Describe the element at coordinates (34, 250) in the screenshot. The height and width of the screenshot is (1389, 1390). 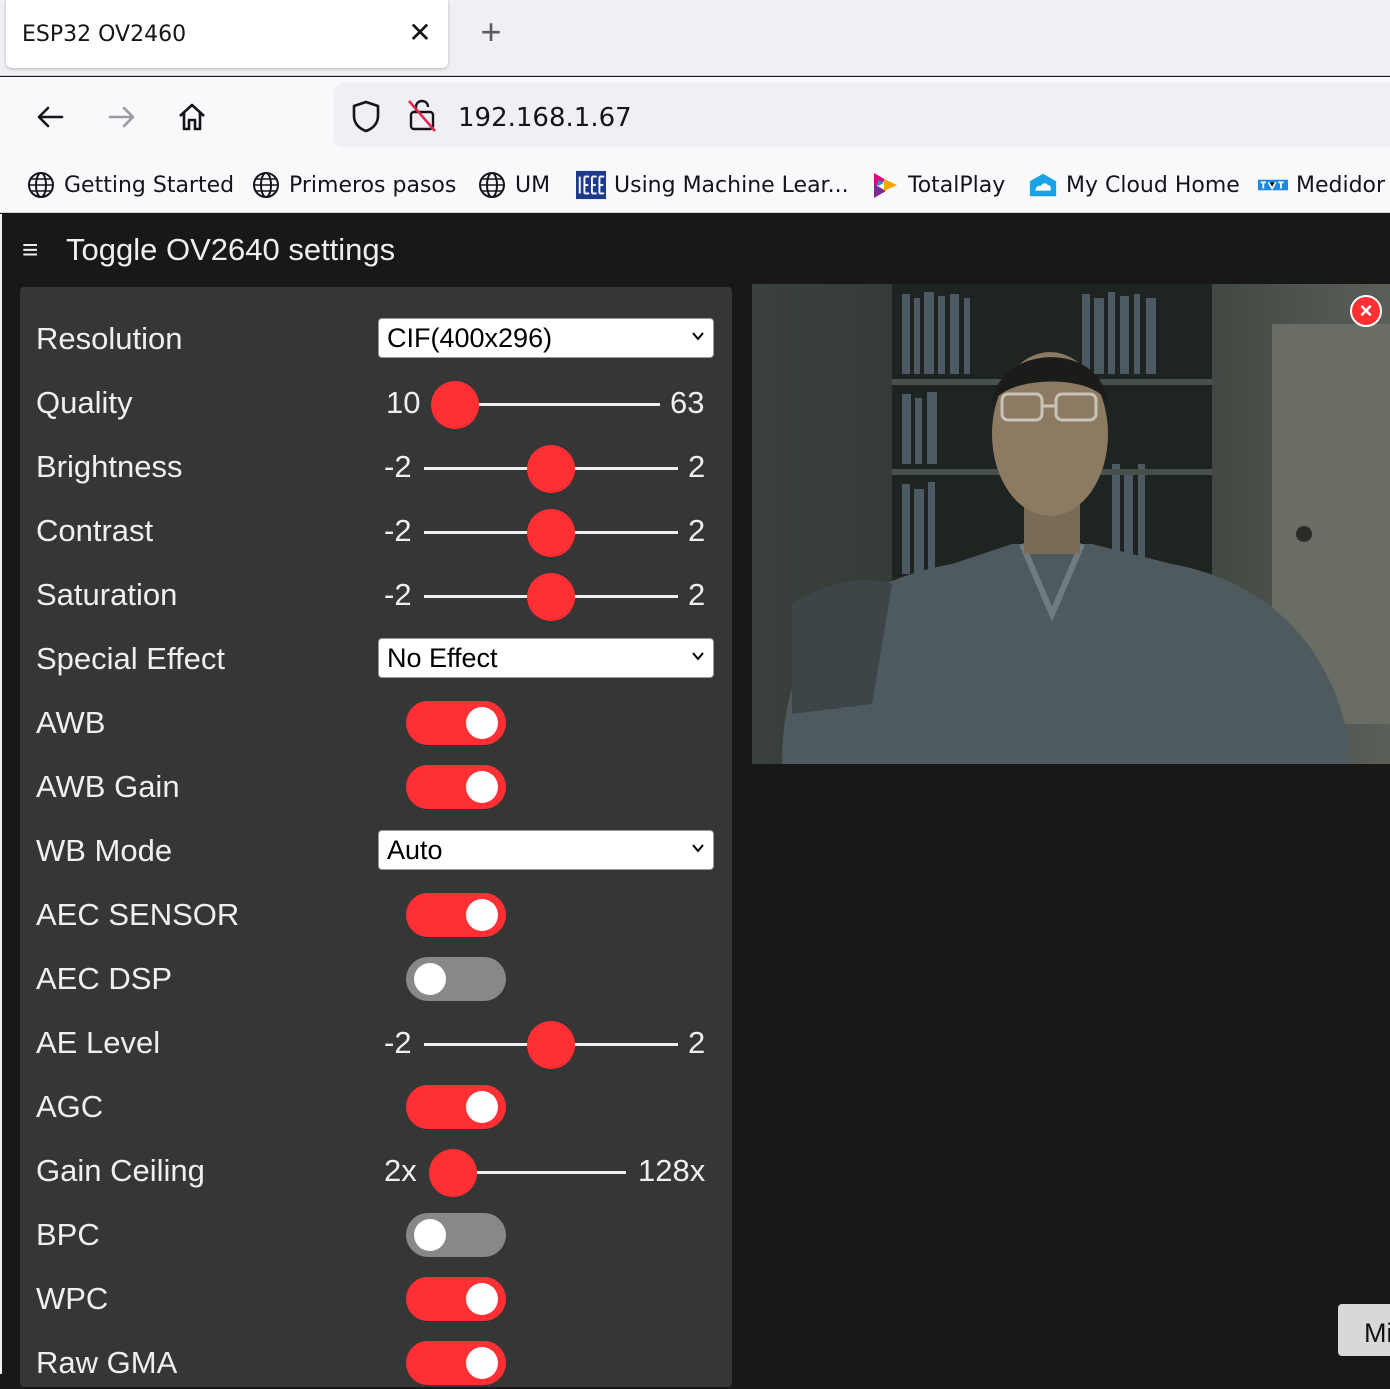
I see `hamburger-menu-icon: ≡` at that location.